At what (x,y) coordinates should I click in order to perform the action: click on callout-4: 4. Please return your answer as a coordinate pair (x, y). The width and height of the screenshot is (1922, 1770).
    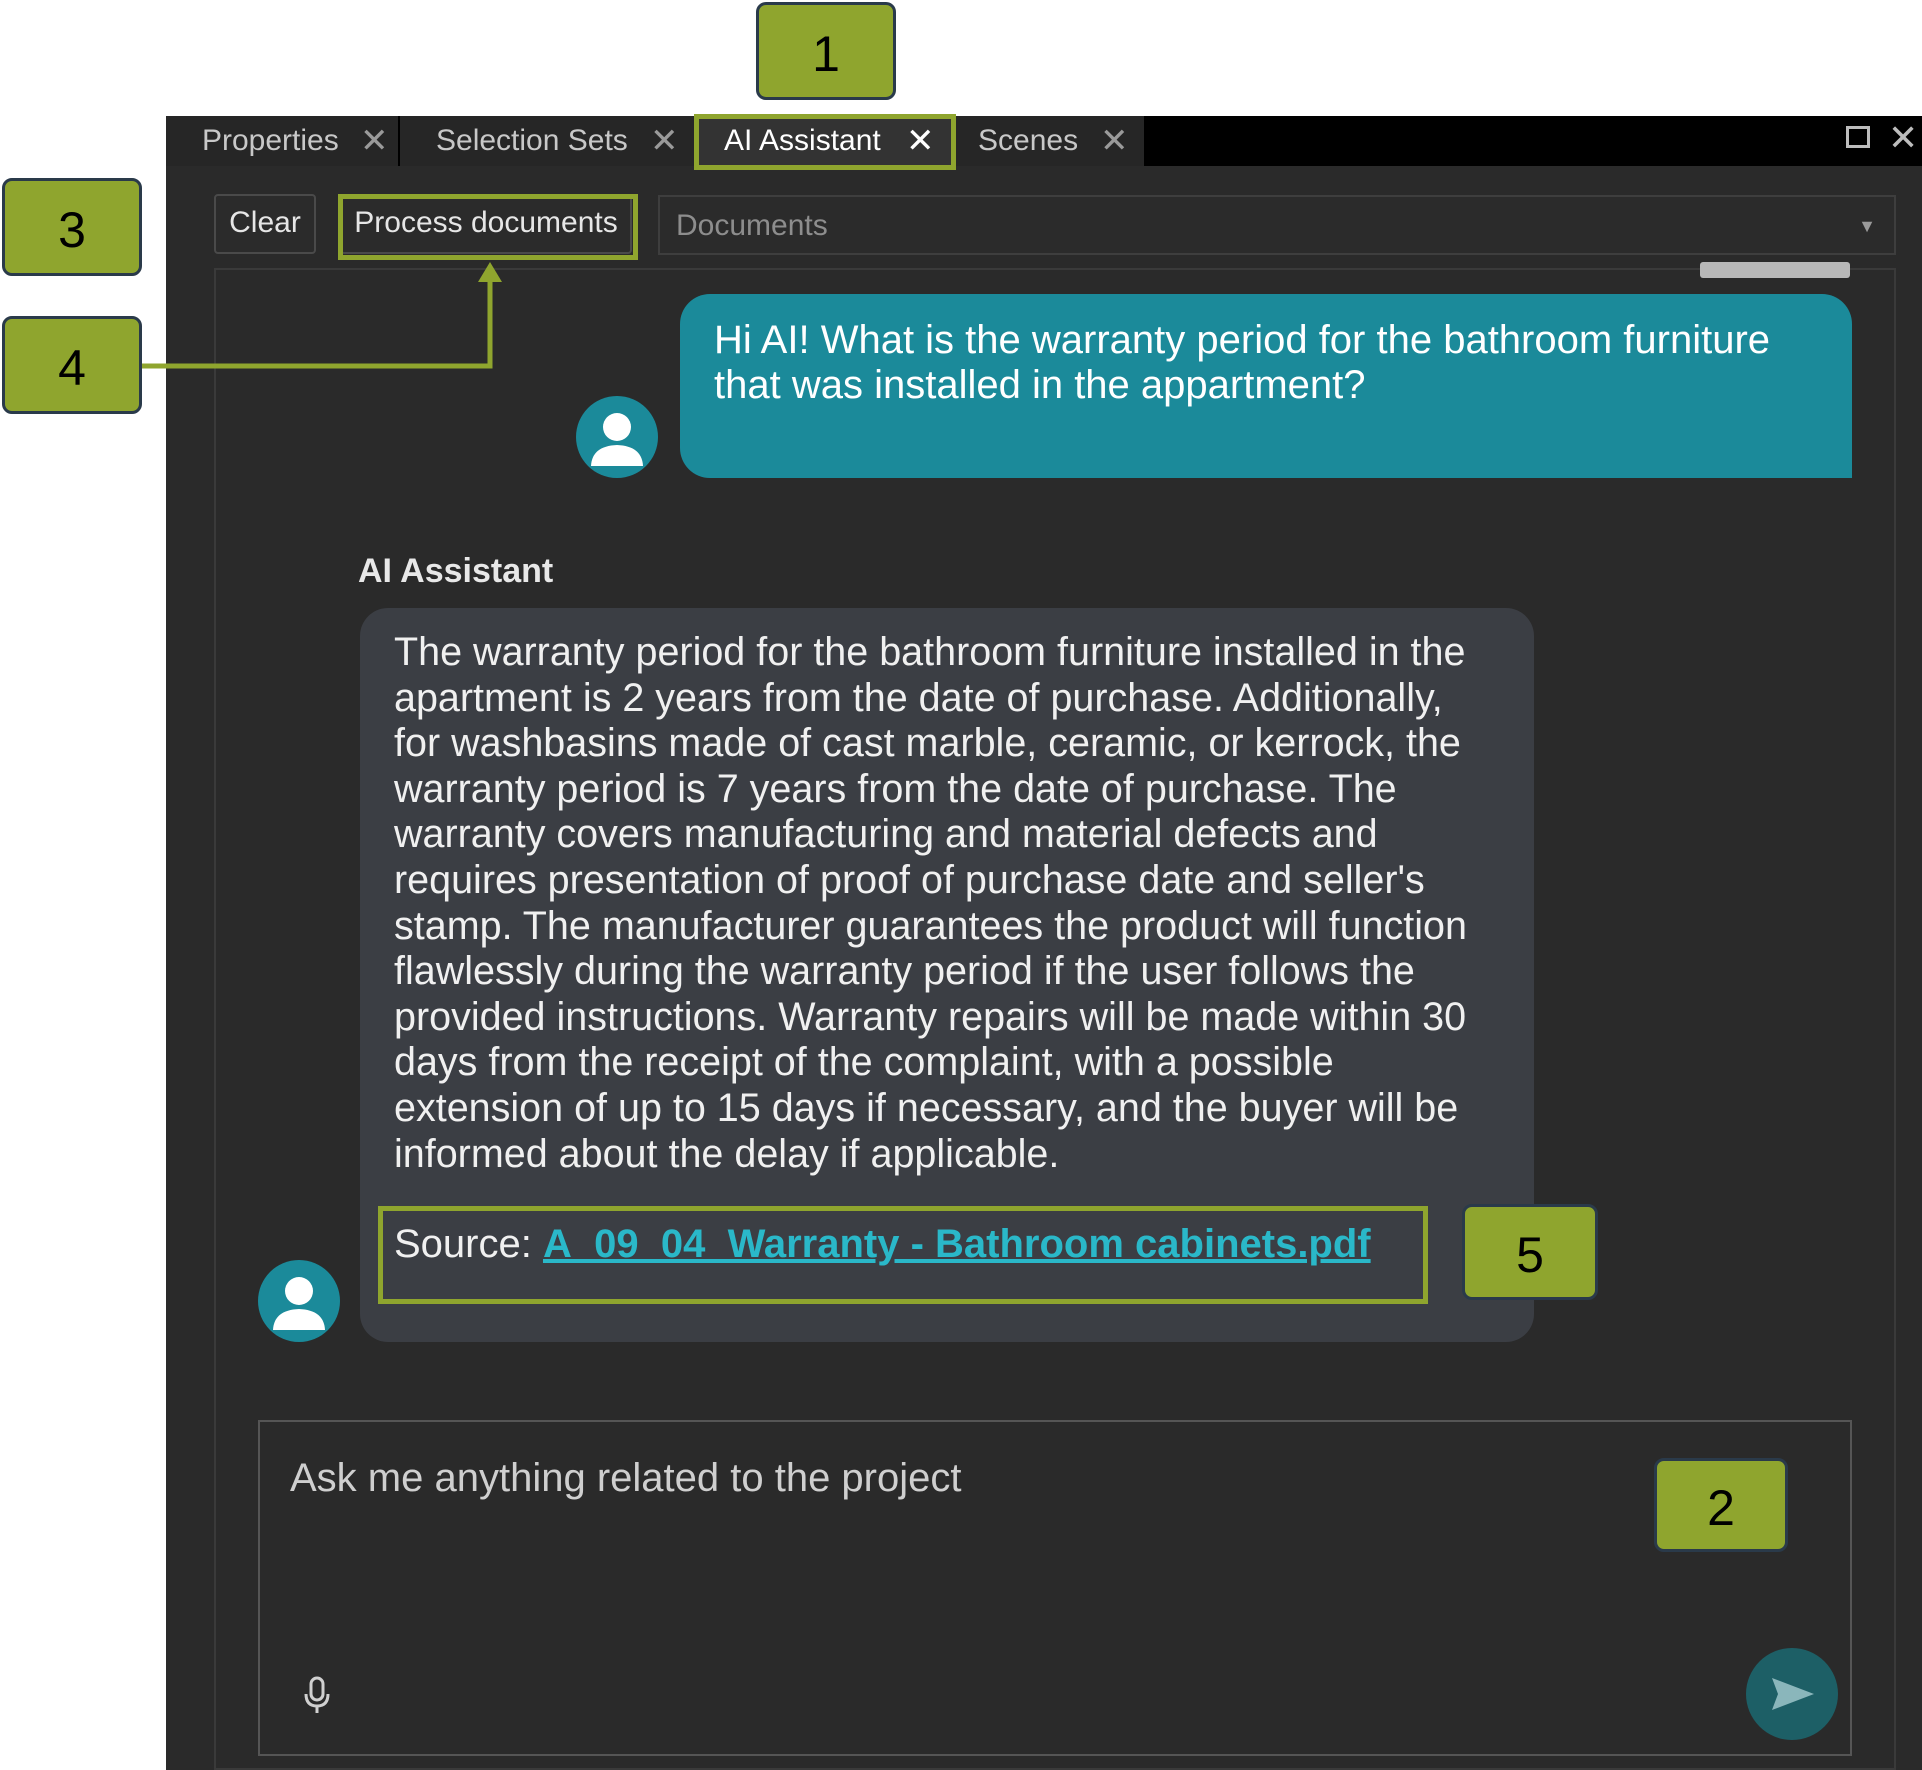
    Looking at the image, I should click on (72, 365).